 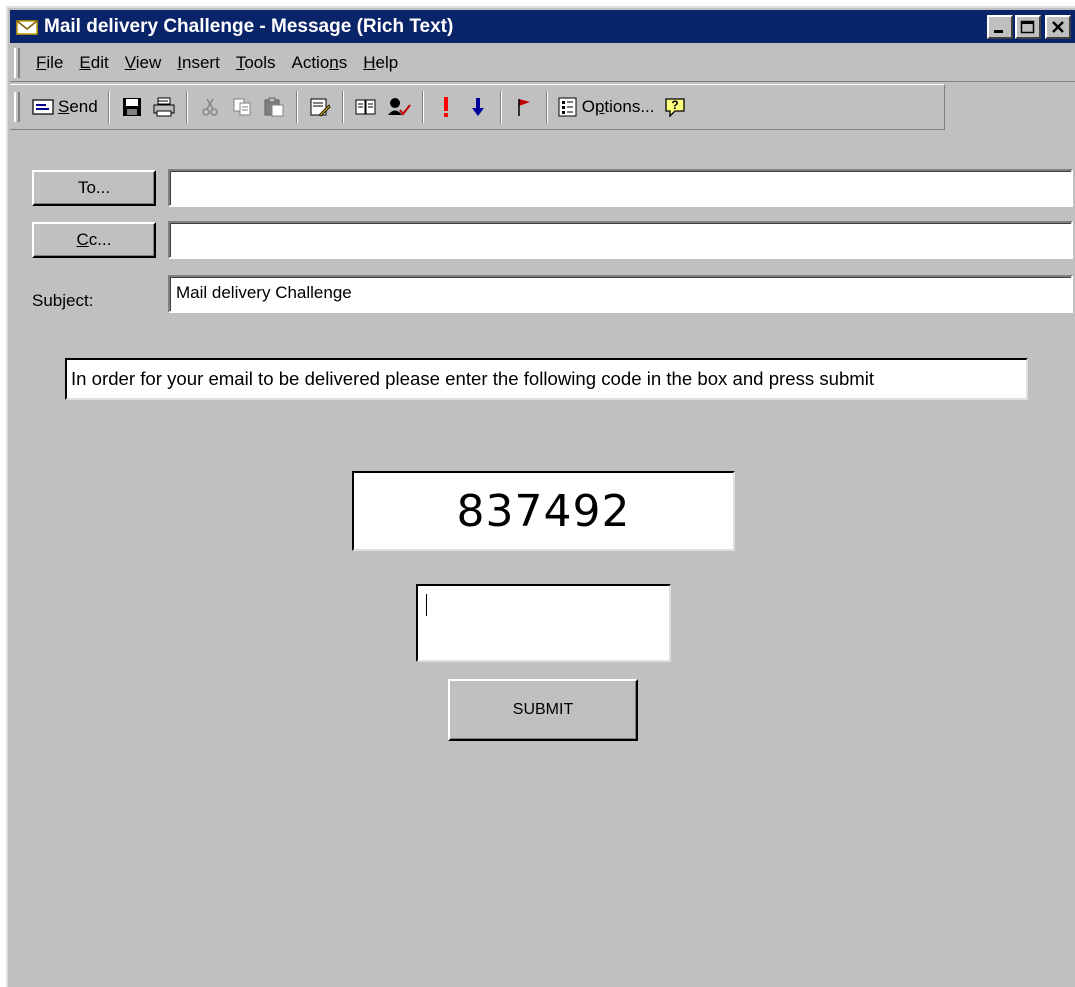 I want to click on address-book-check-button, so click(x=320, y=107).